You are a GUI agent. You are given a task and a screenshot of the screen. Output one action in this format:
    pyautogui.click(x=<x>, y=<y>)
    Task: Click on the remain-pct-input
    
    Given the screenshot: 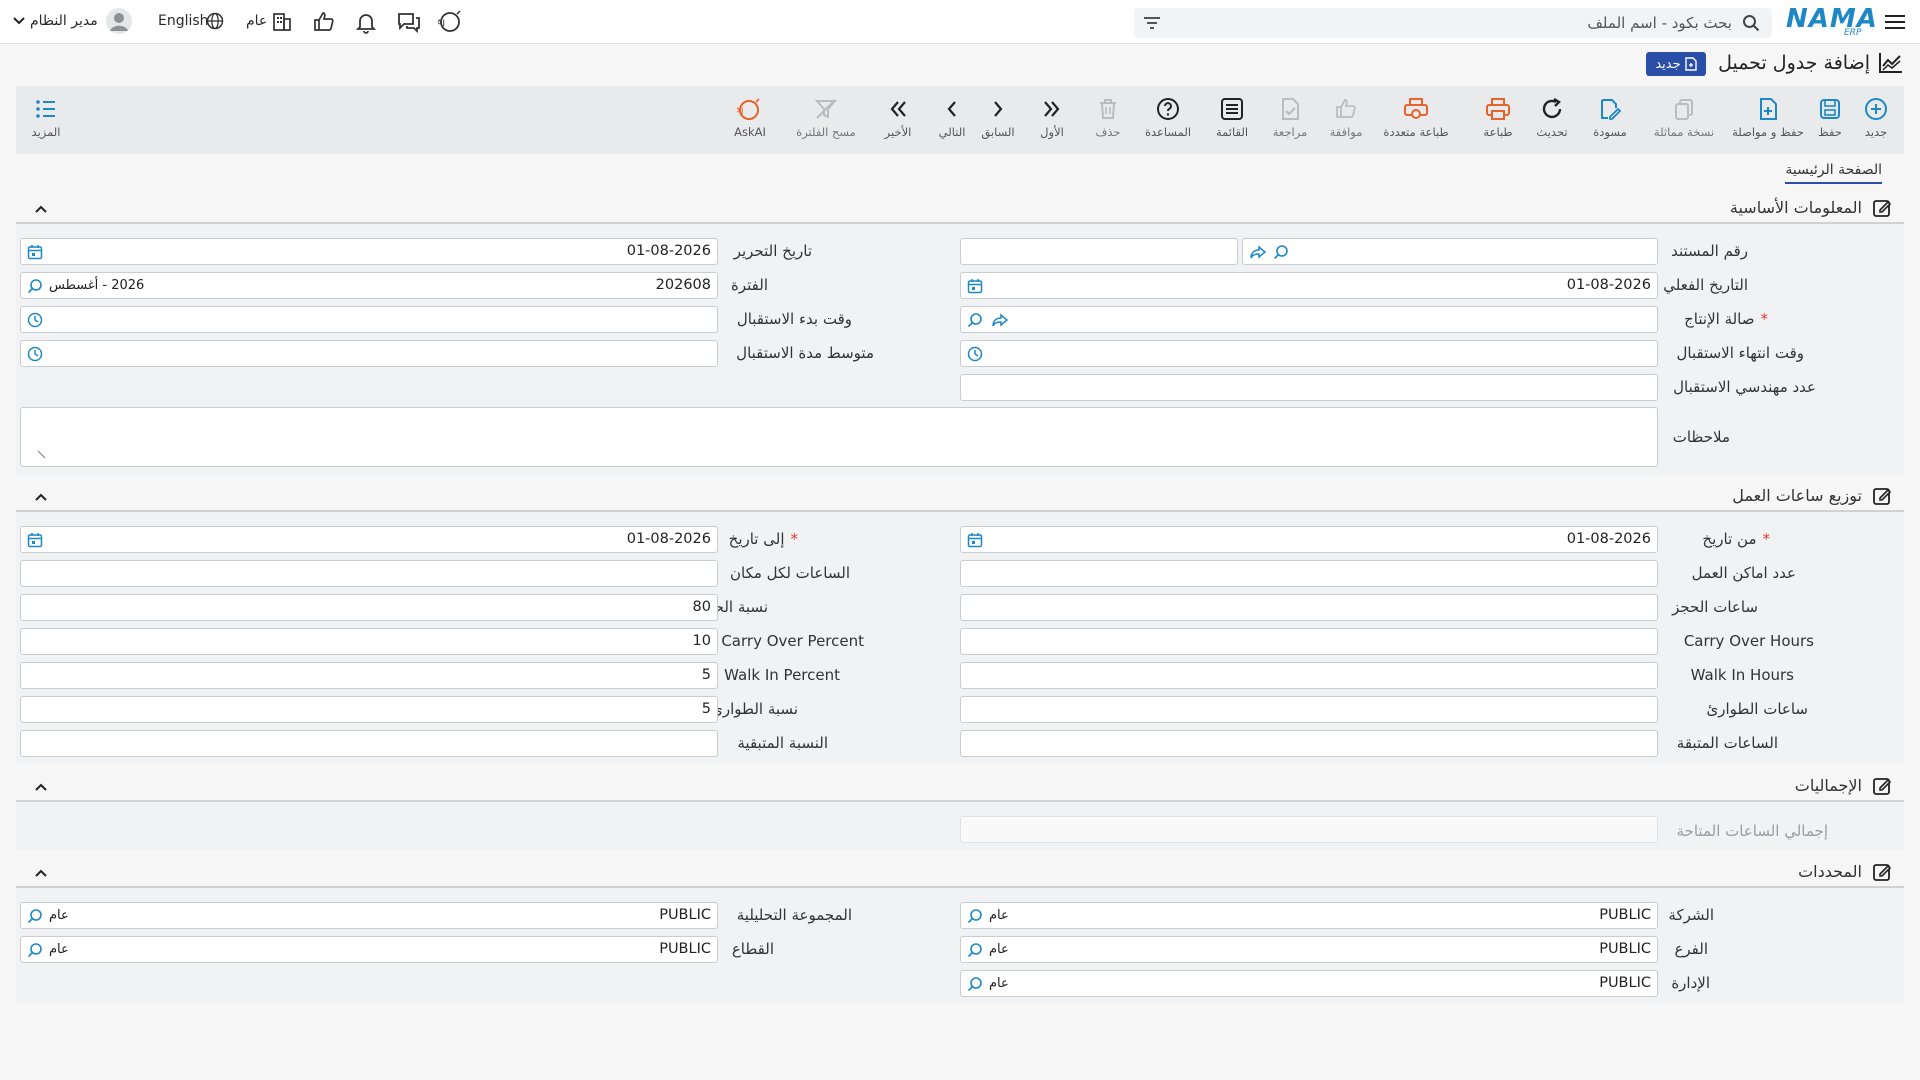 What is the action you would take?
    pyautogui.click(x=369, y=743)
    